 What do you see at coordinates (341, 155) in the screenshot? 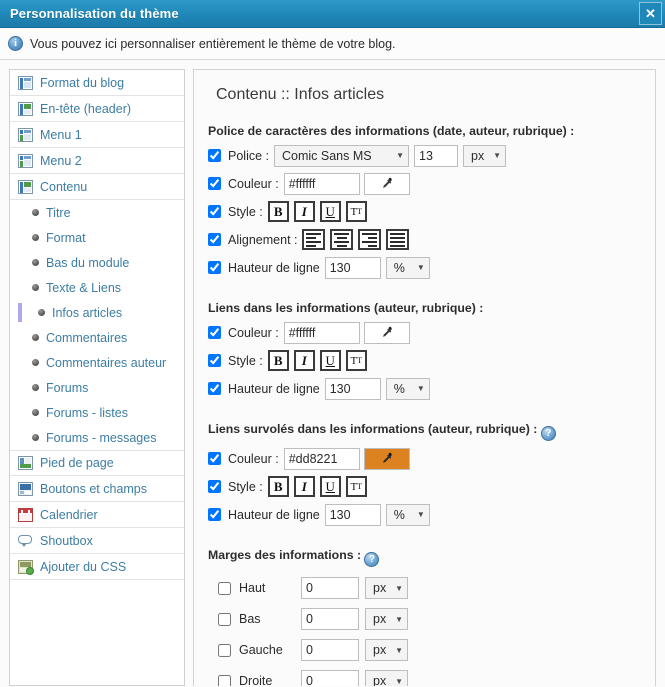
I see `font-family-select: Comic Sans MS ▼` at bounding box center [341, 155].